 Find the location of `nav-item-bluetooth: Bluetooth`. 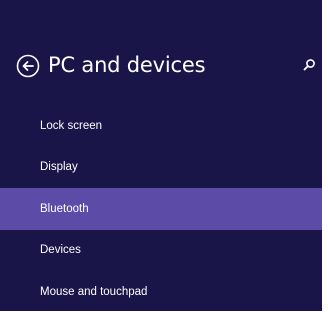

nav-item-bluetooth: Bluetooth is located at coordinates (161, 209).